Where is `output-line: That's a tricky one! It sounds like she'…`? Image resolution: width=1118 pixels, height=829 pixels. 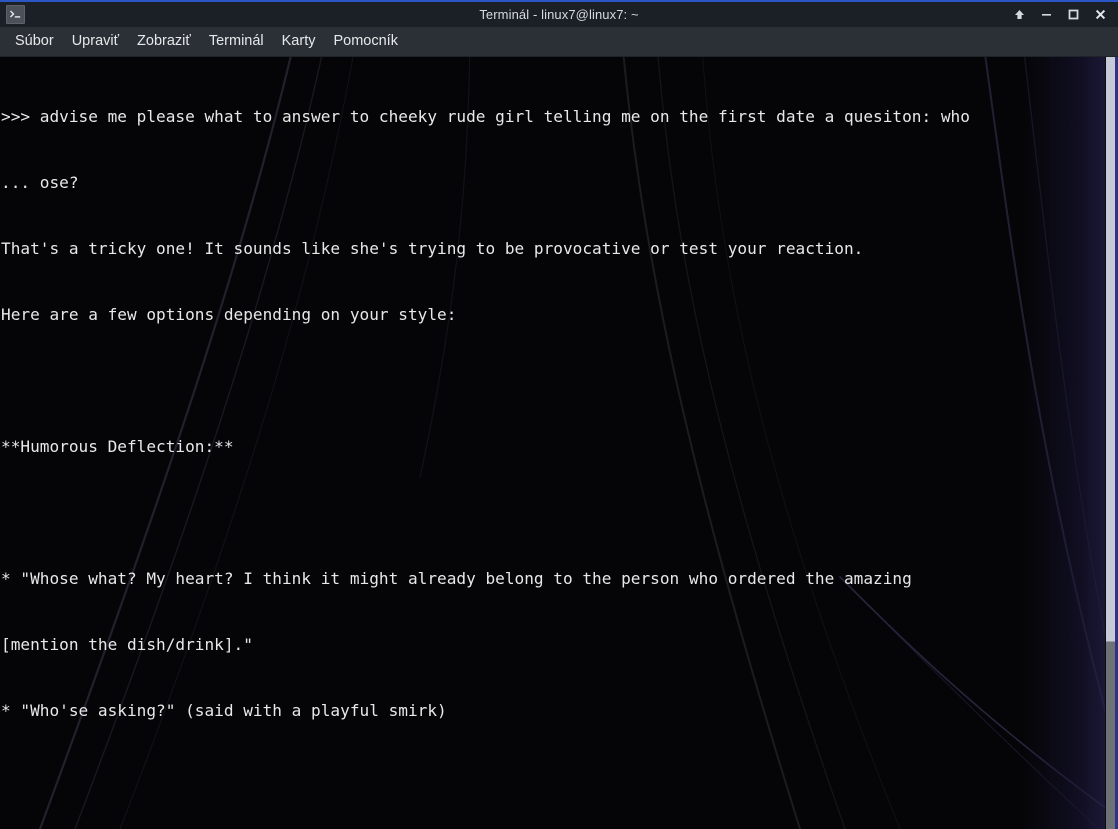
output-line: That's a tricky one! It sounds like she'… is located at coordinates (432, 248).